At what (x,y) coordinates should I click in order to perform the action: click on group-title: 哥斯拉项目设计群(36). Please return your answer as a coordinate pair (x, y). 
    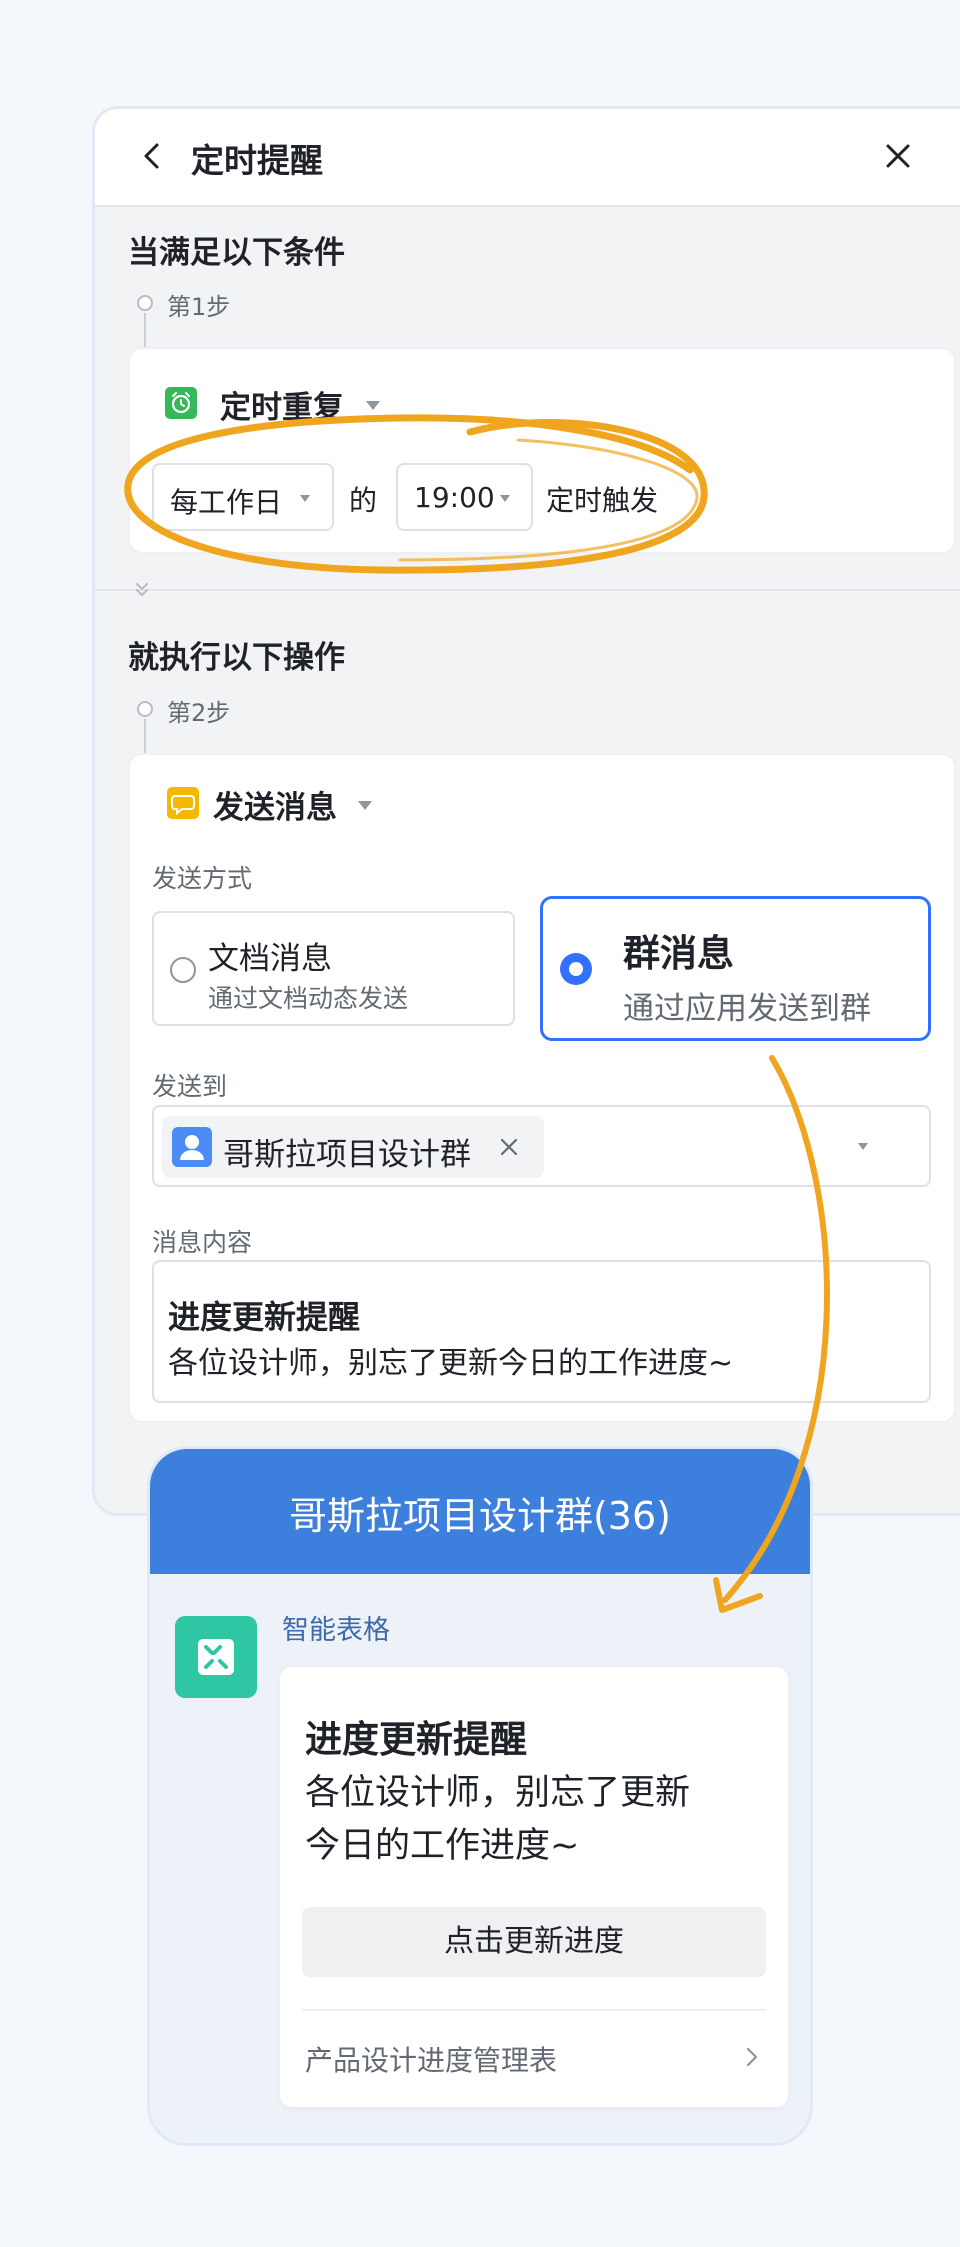
    Looking at the image, I should click on (479, 1516).